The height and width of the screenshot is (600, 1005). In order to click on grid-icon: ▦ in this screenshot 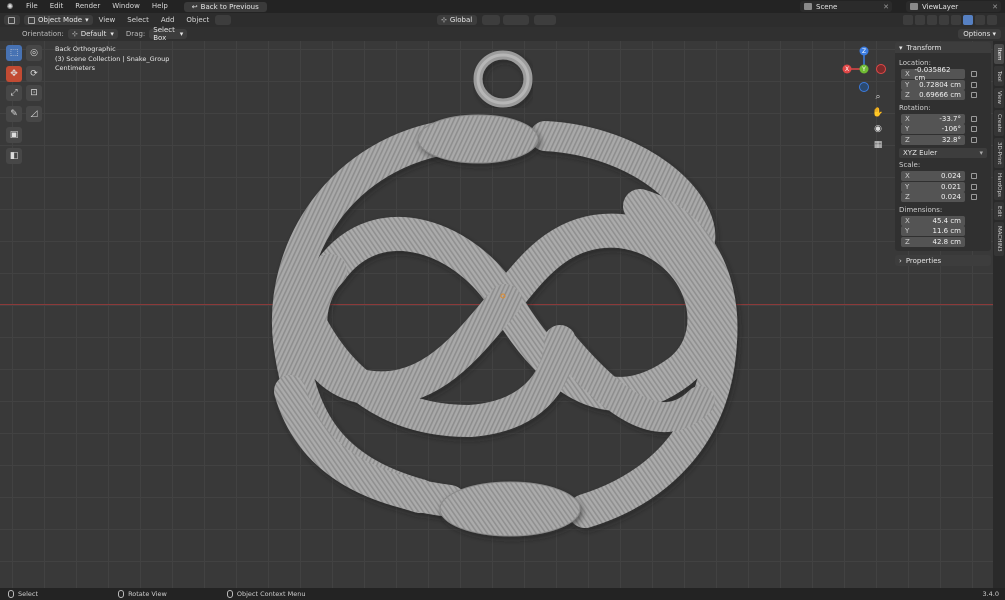, I will do `click(878, 145)`.